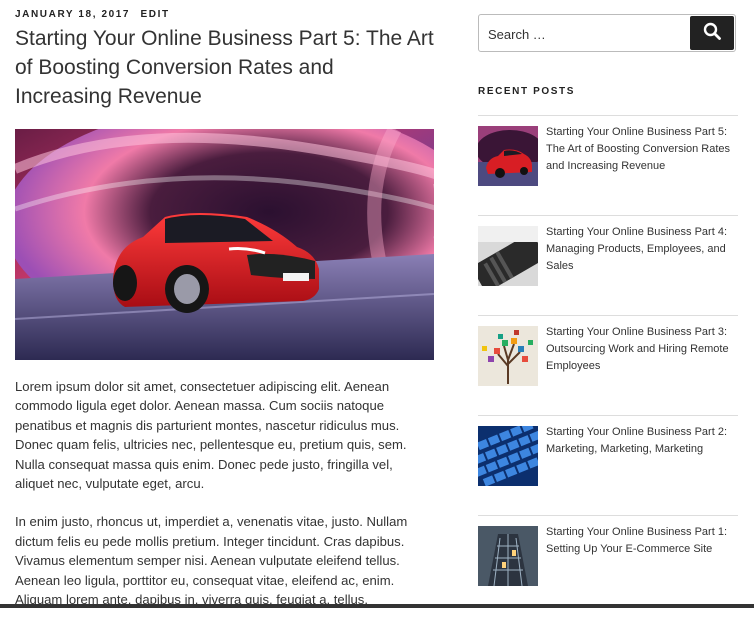 Image resolution: width=754 pixels, height=628 pixels. I want to click on post-thumbnail-red-car, so click(508, 156).